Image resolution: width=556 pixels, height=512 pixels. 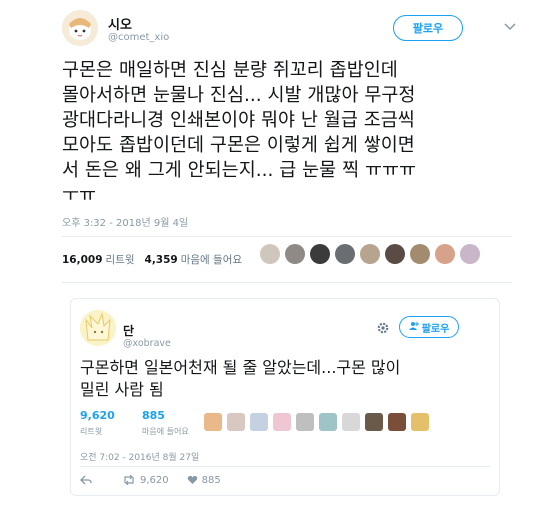 What do you see at coordinates (153, 415) in the screenshot?
I see `like-count: 885` at bounding box center [153, 415].